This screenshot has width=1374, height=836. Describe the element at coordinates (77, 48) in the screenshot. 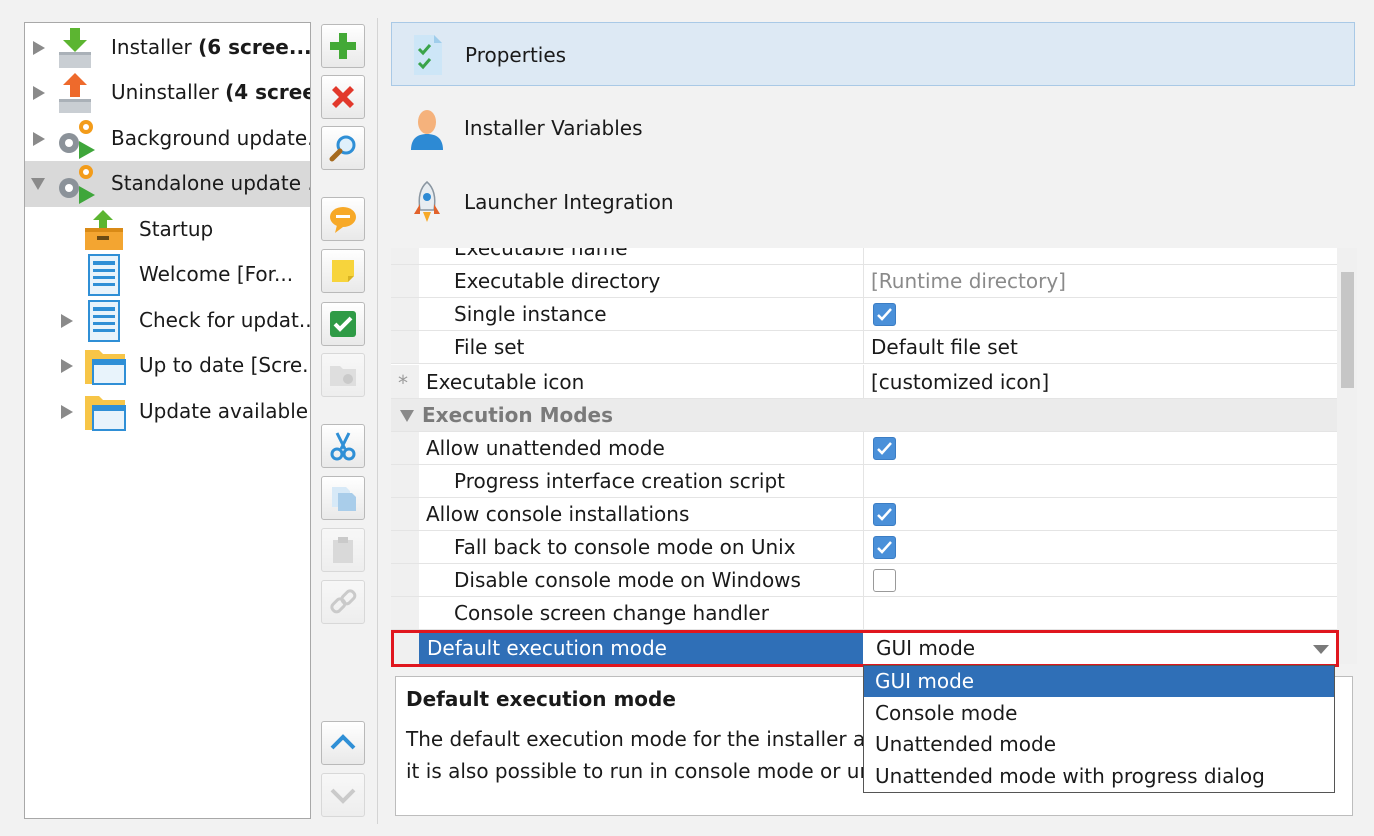

I see `installer-down-arrow-icon` at that location.